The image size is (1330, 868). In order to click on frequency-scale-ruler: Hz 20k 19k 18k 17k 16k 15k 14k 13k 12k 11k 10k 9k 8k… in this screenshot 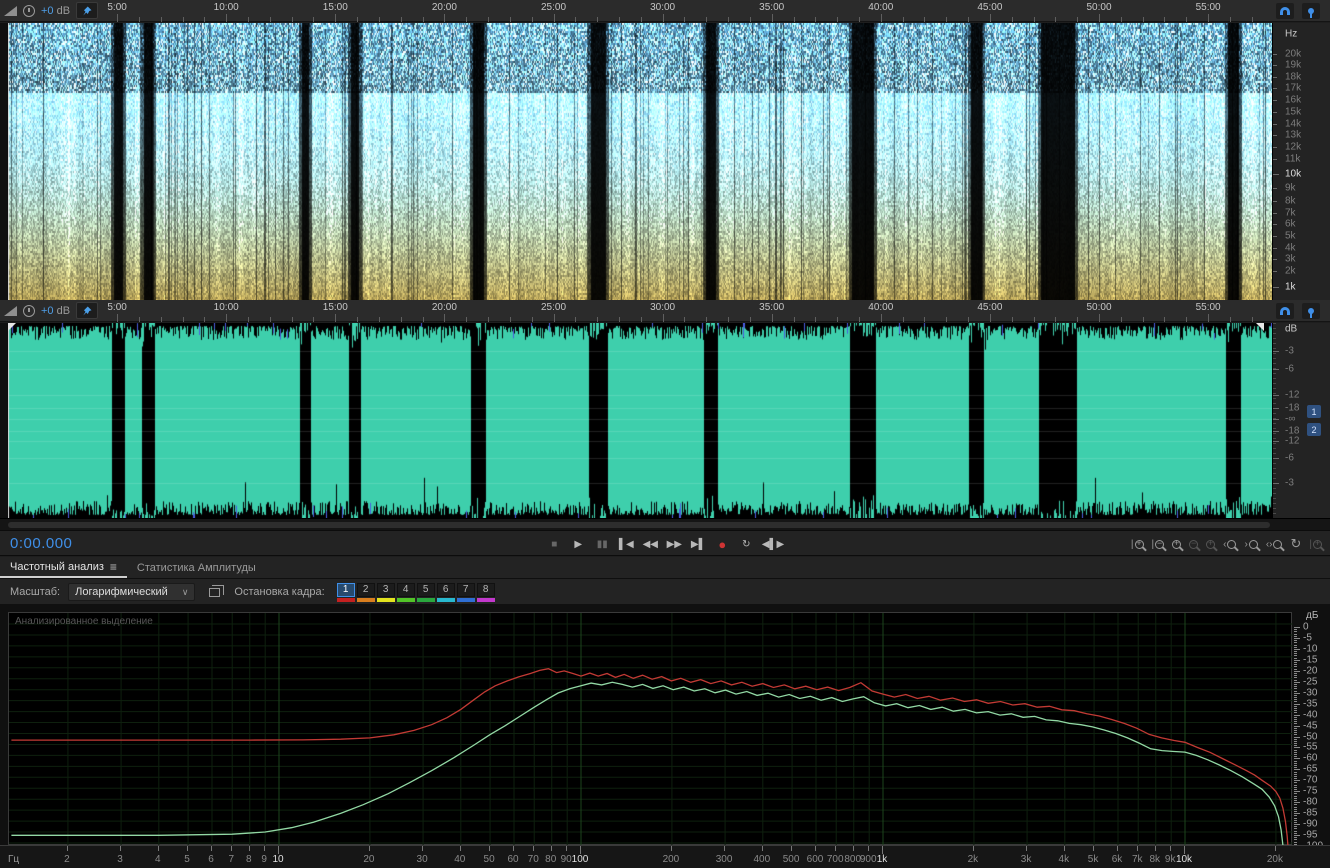, I will do `click(1301, 161)`.